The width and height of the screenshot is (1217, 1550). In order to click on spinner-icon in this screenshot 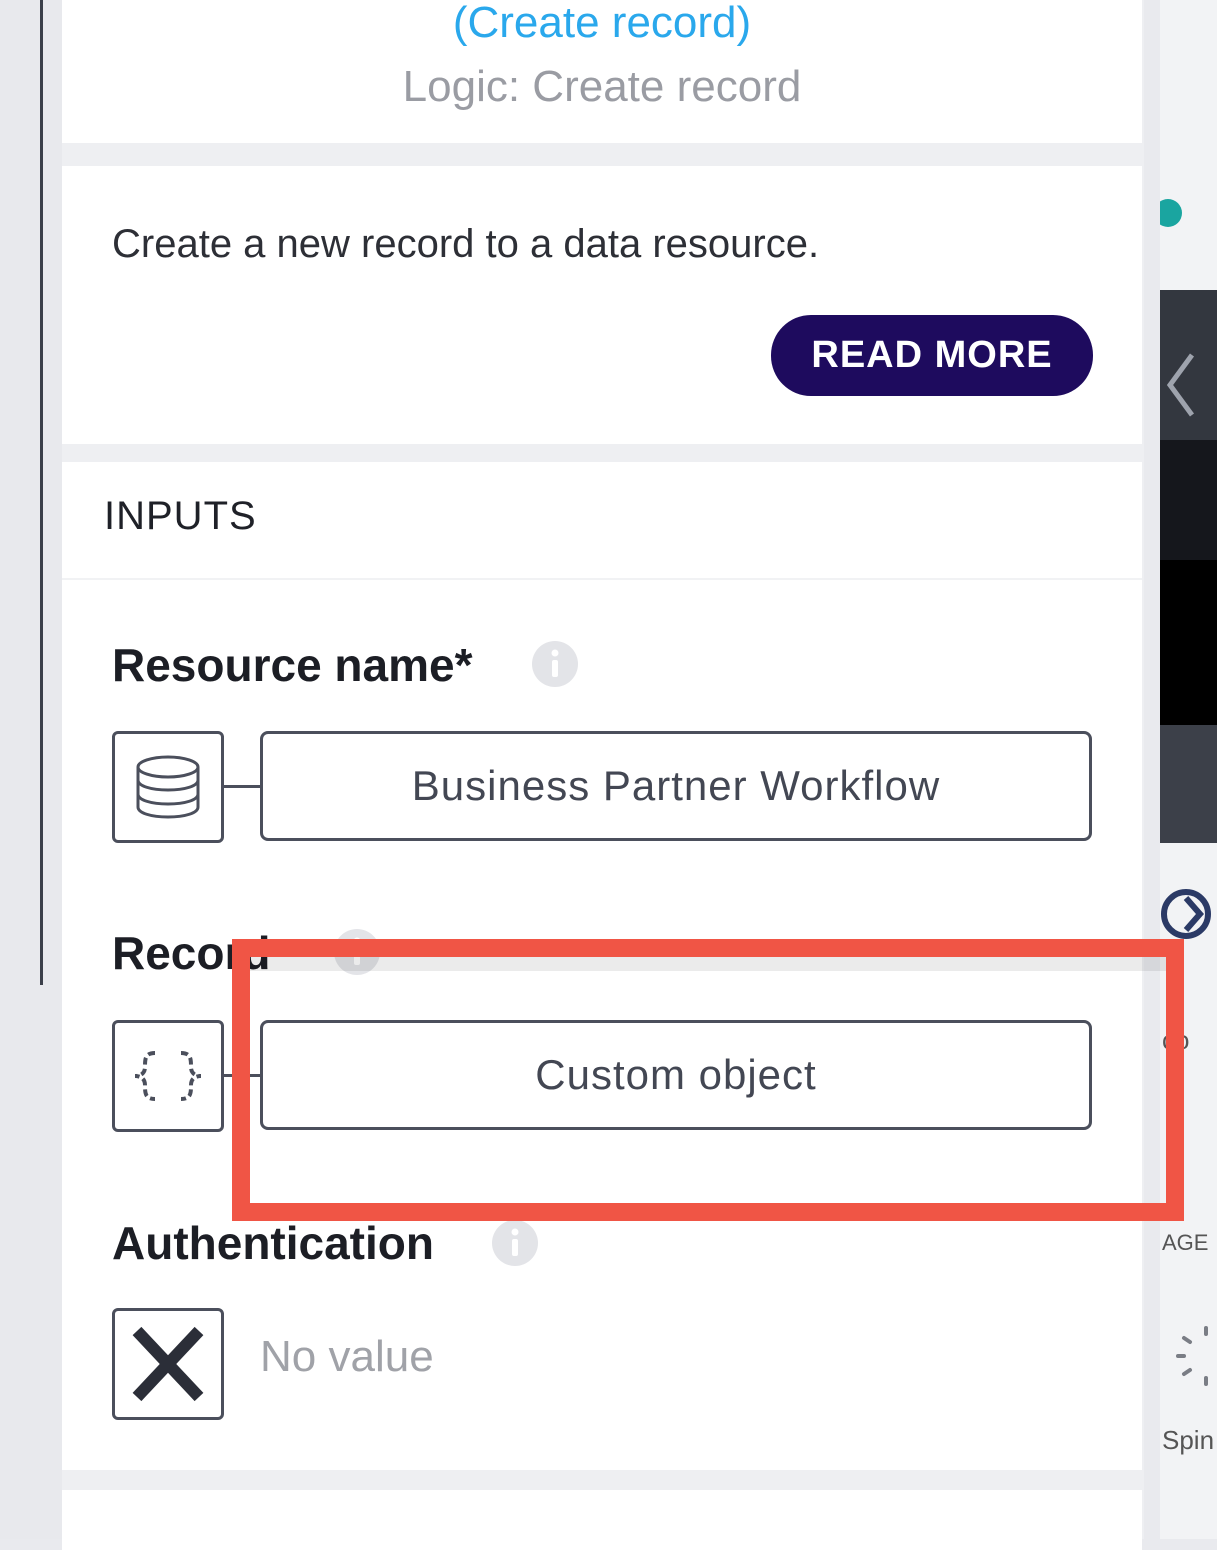, I will do `click(1192, 1356)`.